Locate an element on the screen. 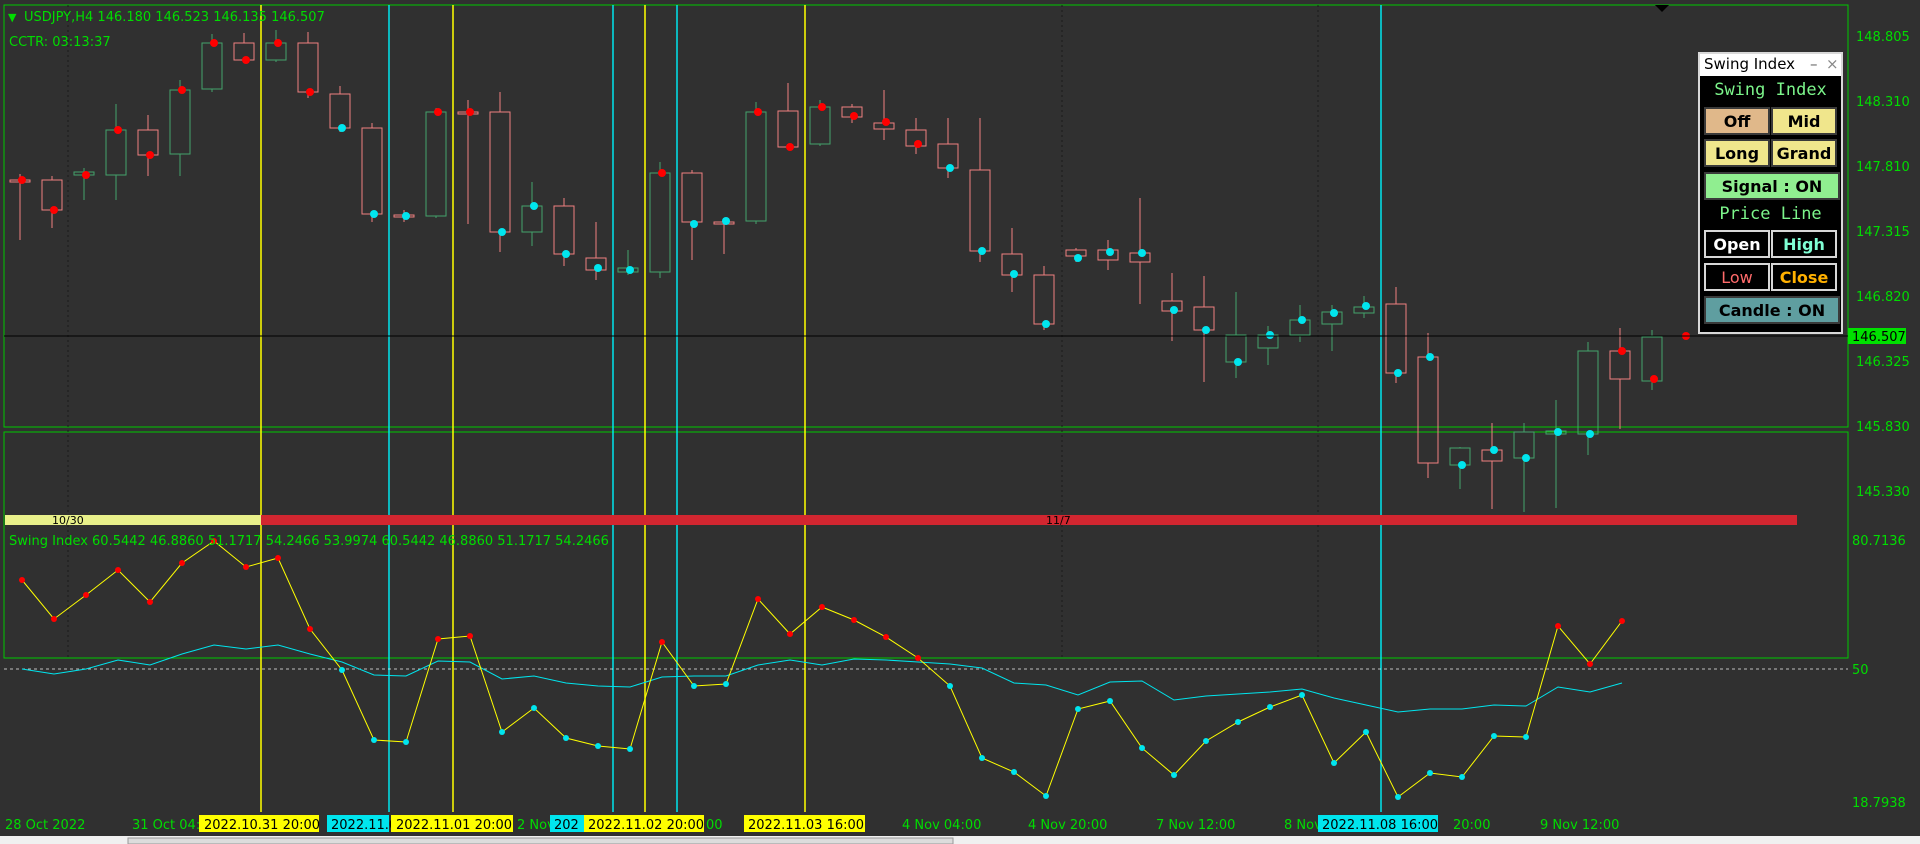 This screenshot has width=1920, height=844. long-button: Long is located at coordinates (1737, 153).